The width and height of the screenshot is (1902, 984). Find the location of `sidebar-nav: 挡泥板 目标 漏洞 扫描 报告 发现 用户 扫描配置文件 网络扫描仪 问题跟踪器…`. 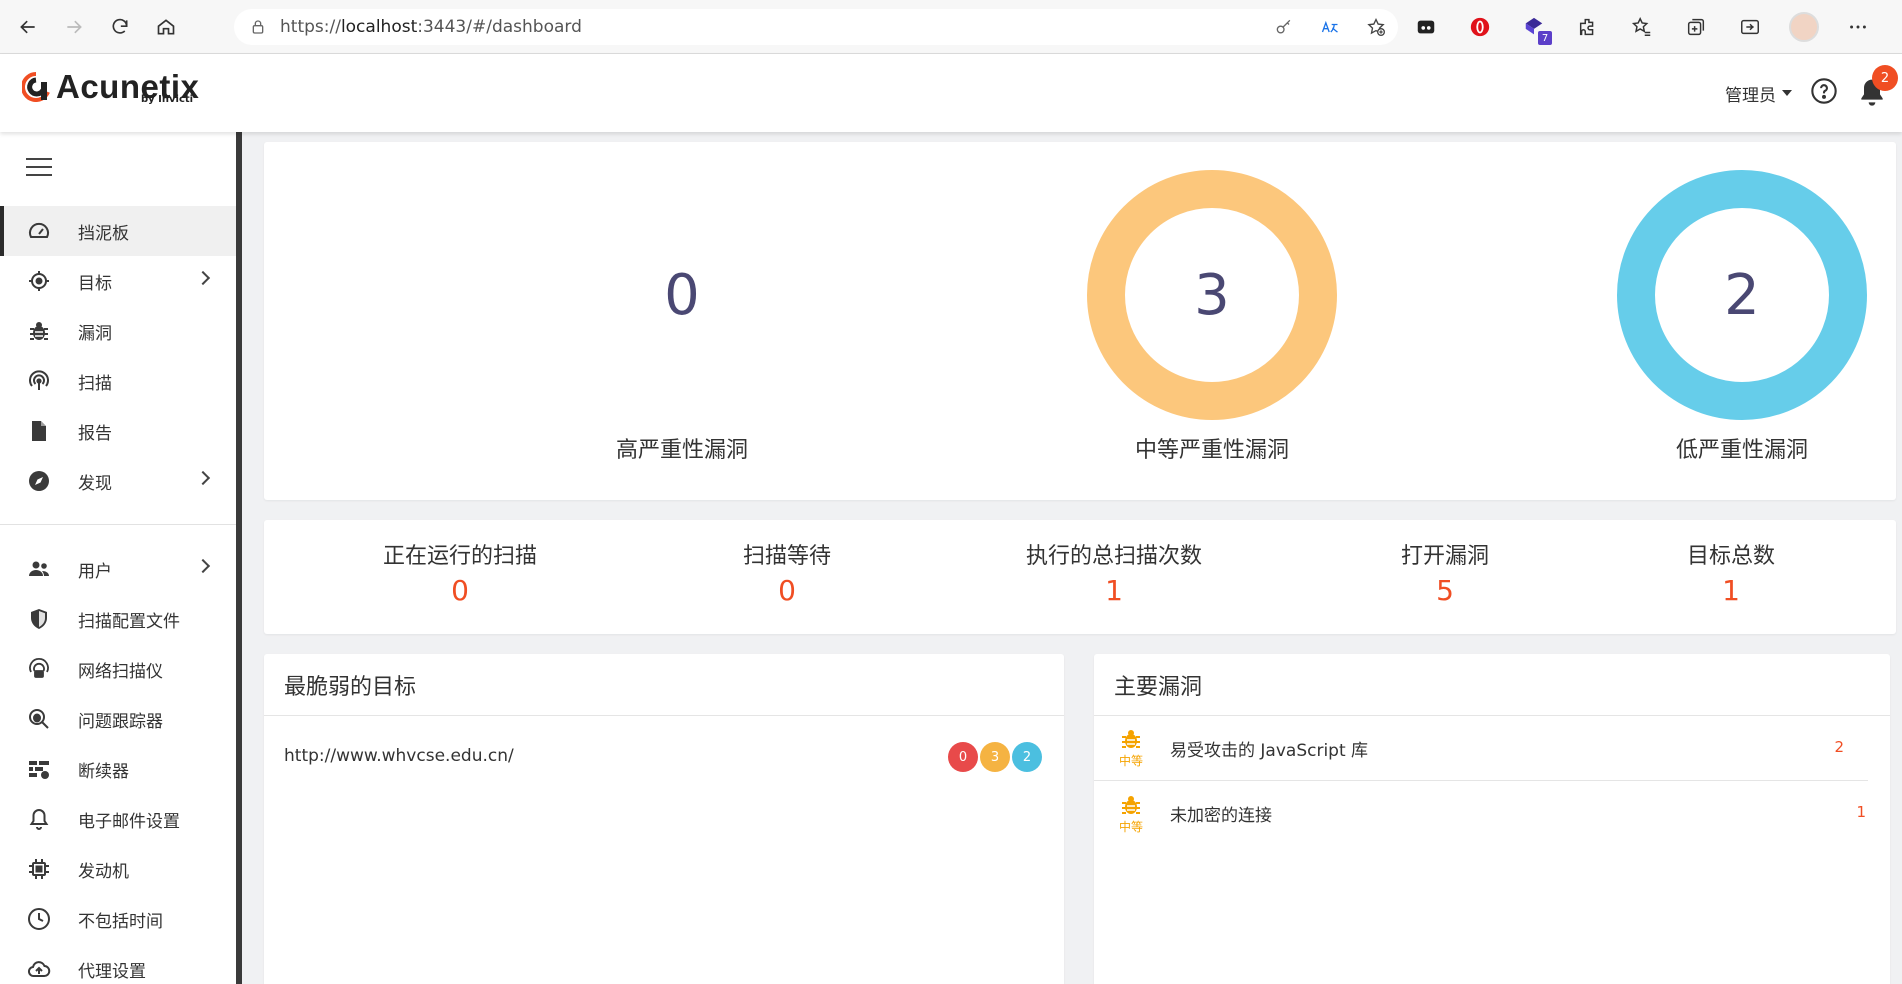

sidebar-nav: 挡泥板 目标 漏洞 扫描 报告 发现 用户 扫描配置文件 网络扫描仪 问题跟踪器… is located at coordinates (118, 595).